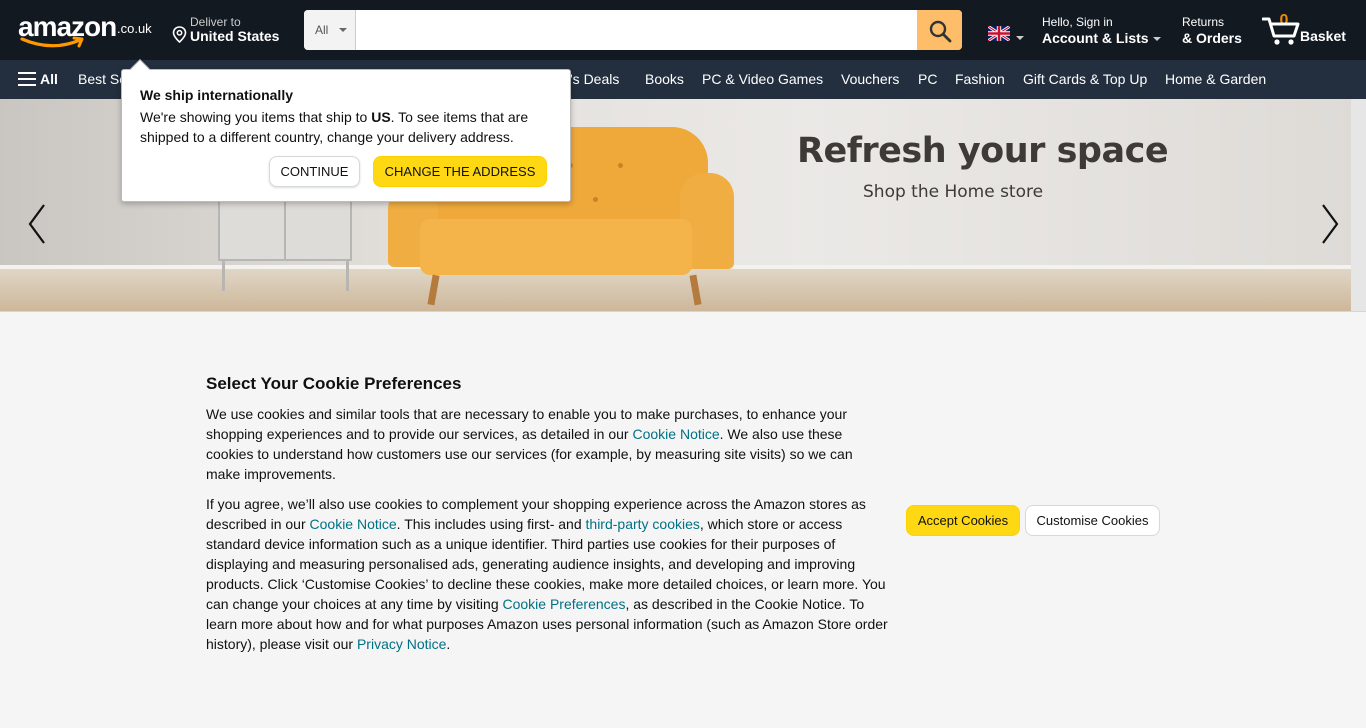 The image size is (1366, 728). I want to click on hamburger-icon, so click(27, 79).